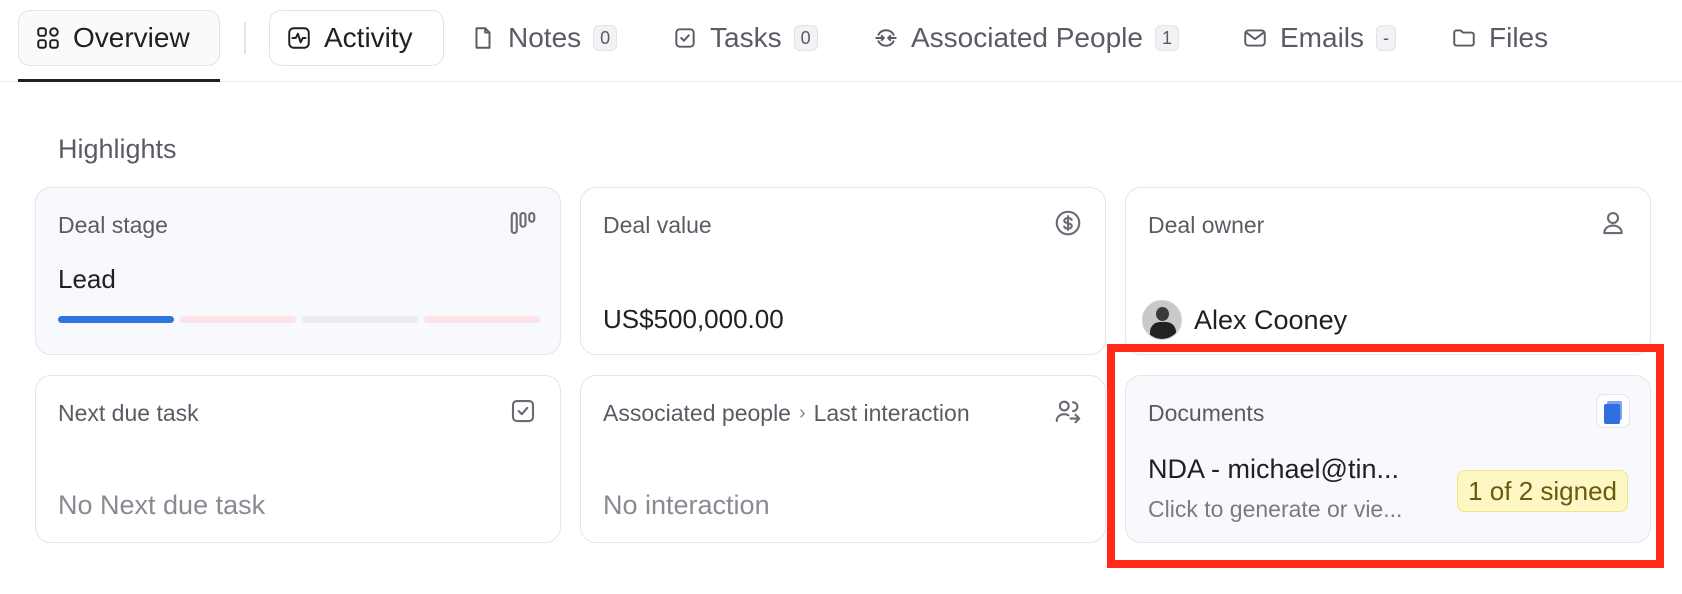 The height and width of the screenshot is (594, 1682). What do you see at coordinates (1068, 411) in the screenshot?
I see `users-icon` at bounding box center [1068, 411].